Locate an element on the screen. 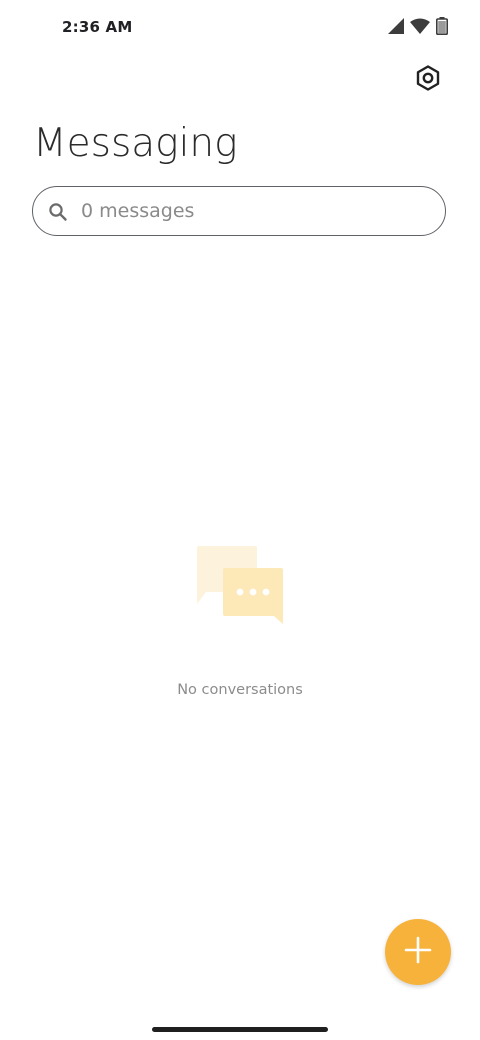 This screenshot has width=480, height=1040. new-conversation-button is located at coordinates (418, 952).